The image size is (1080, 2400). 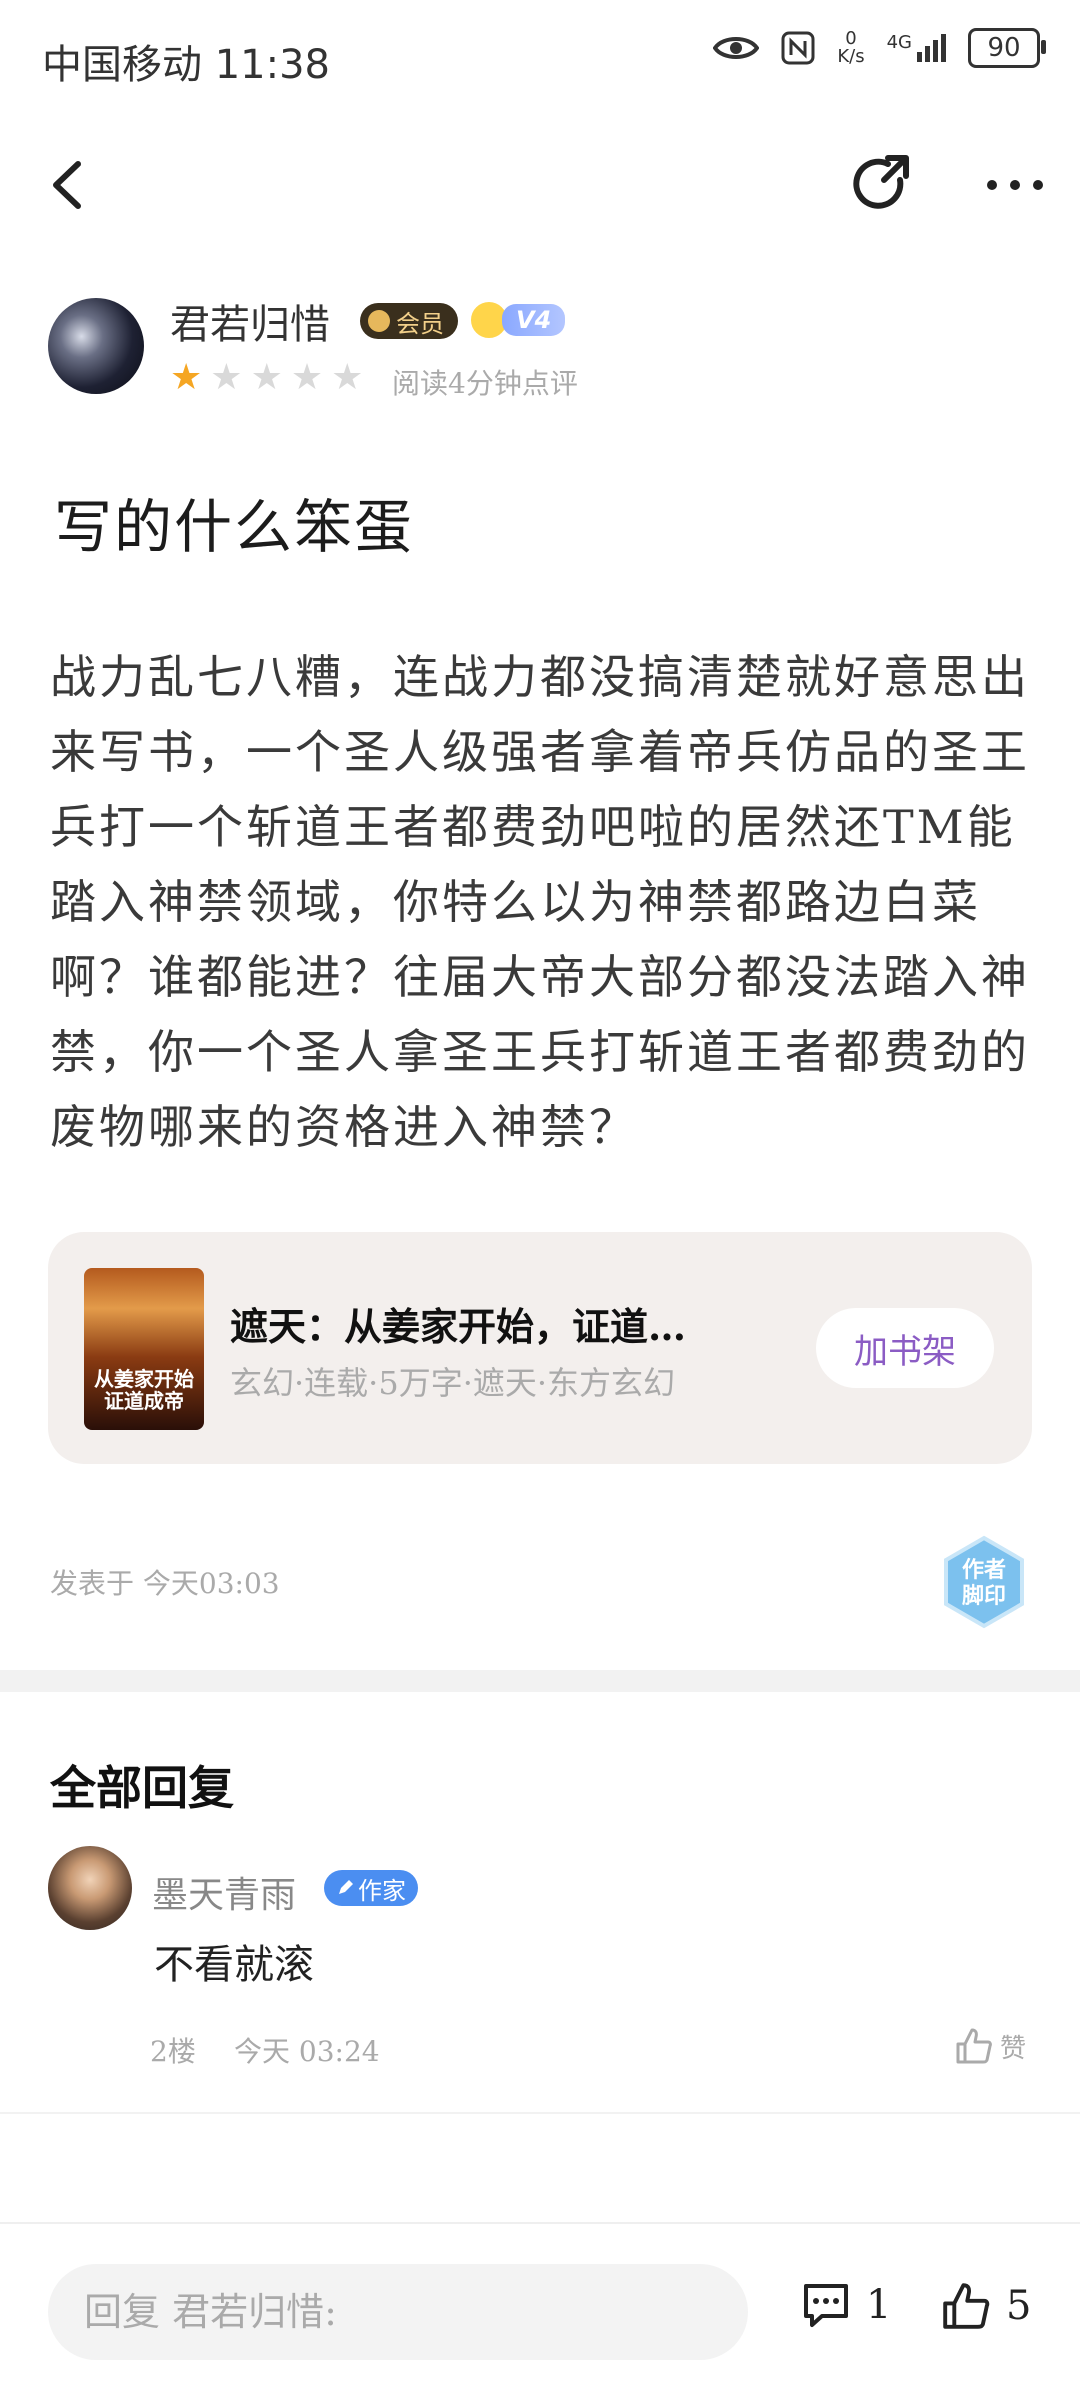 I want to click on writer-badge: 作家, so click(x=371, y=1888).